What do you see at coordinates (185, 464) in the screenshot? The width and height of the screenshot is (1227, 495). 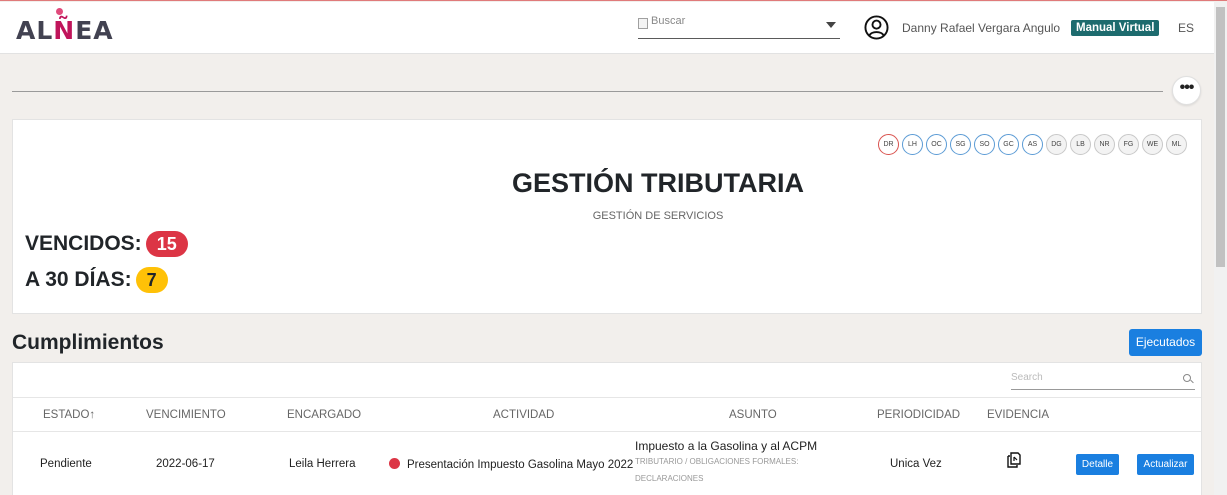 I see `cell-vencimiento: 2022-06-17` at bounding box center [185, 464].